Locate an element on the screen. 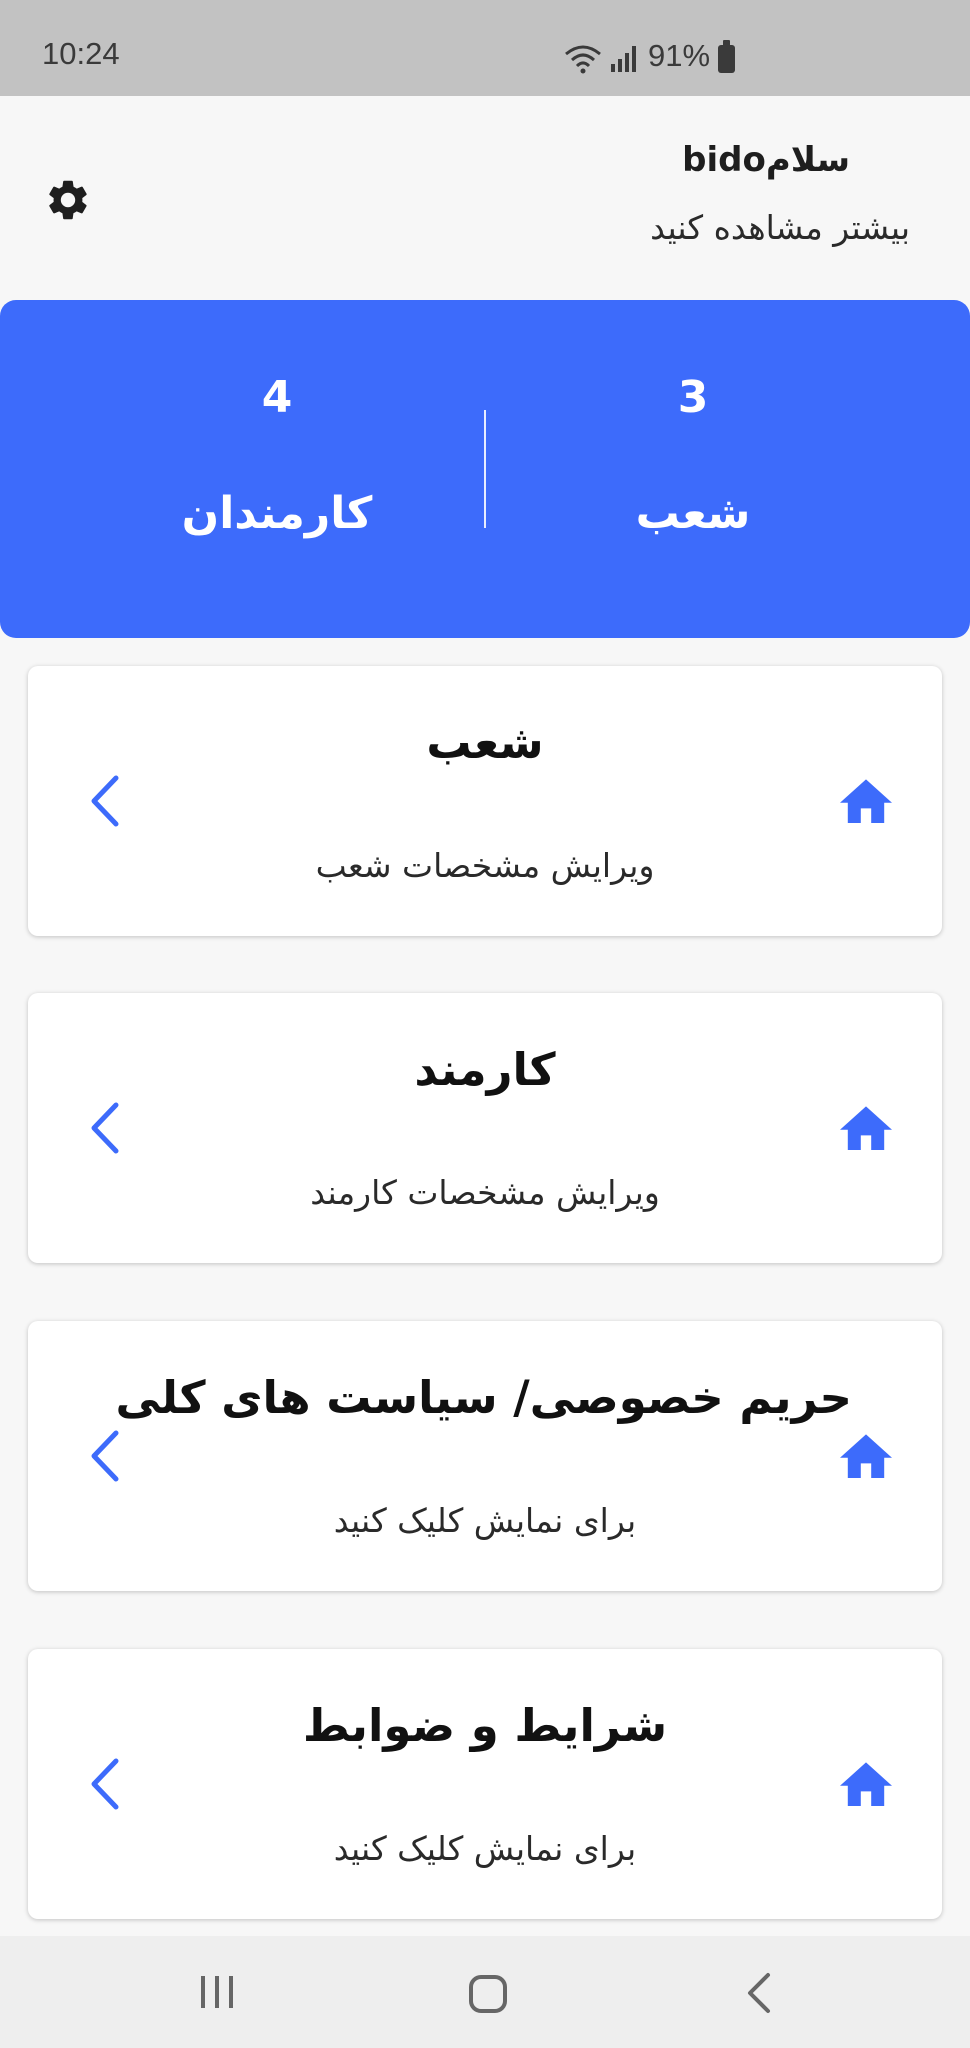  menu-card-employee: کارمند ویرایش مشخصات کارمند is located at coordinates (485, 1128).